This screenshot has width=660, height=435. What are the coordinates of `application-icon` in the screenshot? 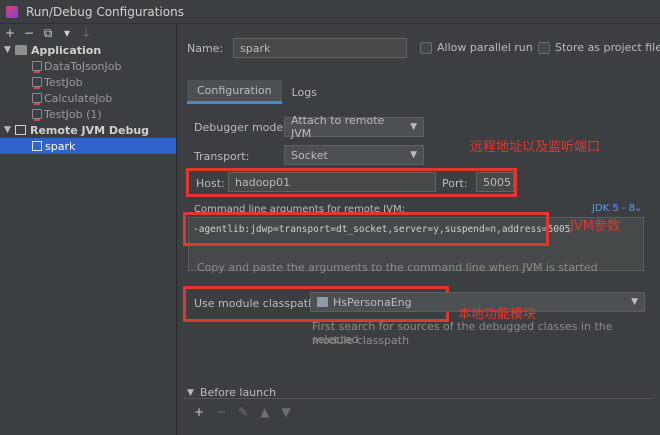 It's located at (21, 50).